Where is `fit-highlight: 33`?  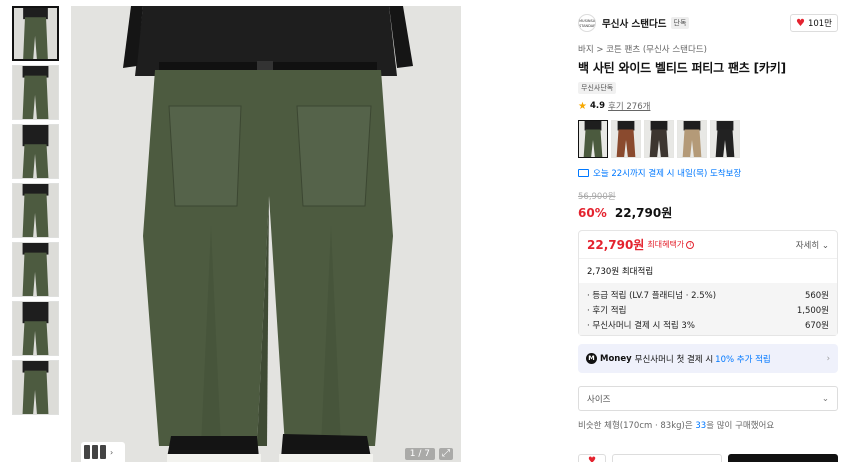
fit-highlight: 33 is located at coordinates (700, 426).